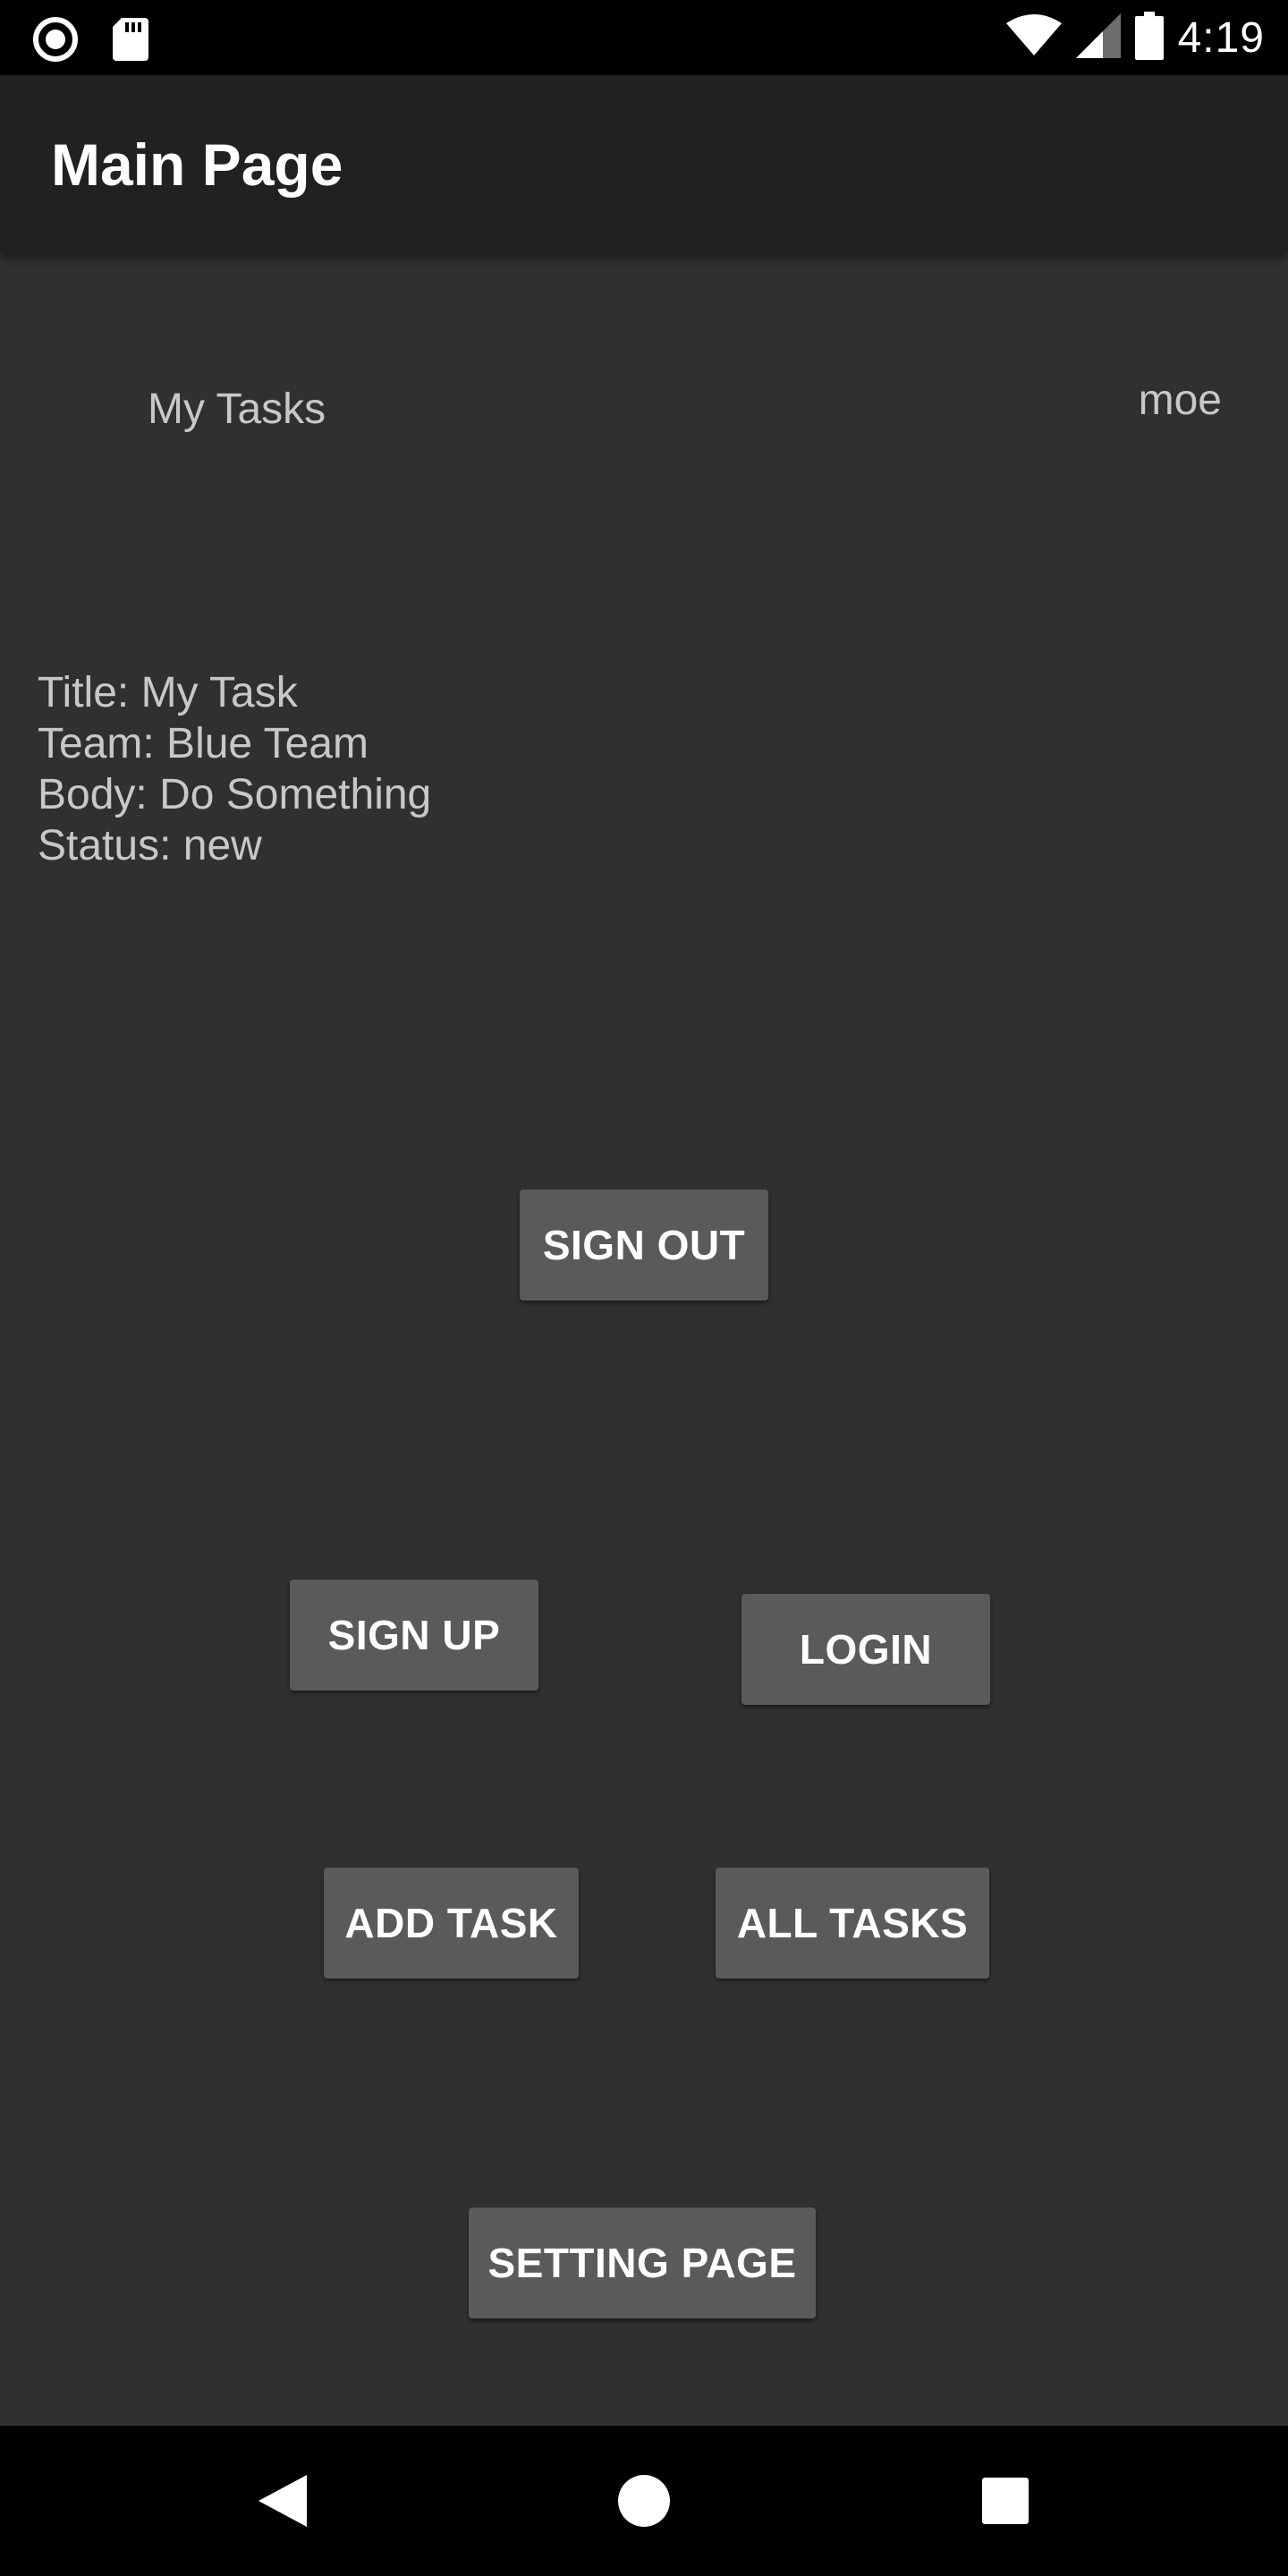 The width and height of the screenshot is (1288, 2576). Describe the element at coordinates (168, 692) in the screenshot. I see `task-title: Title: My Task` at that location.